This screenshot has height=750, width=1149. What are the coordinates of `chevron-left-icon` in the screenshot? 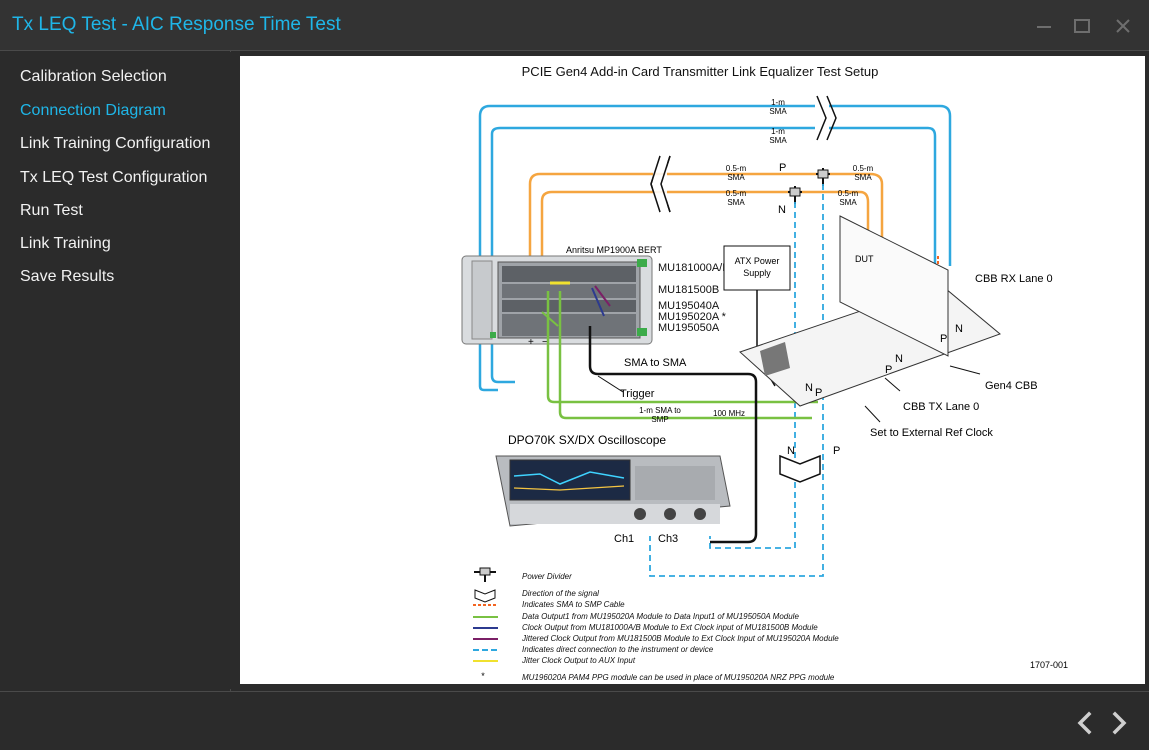 It's located at (1085, 723).